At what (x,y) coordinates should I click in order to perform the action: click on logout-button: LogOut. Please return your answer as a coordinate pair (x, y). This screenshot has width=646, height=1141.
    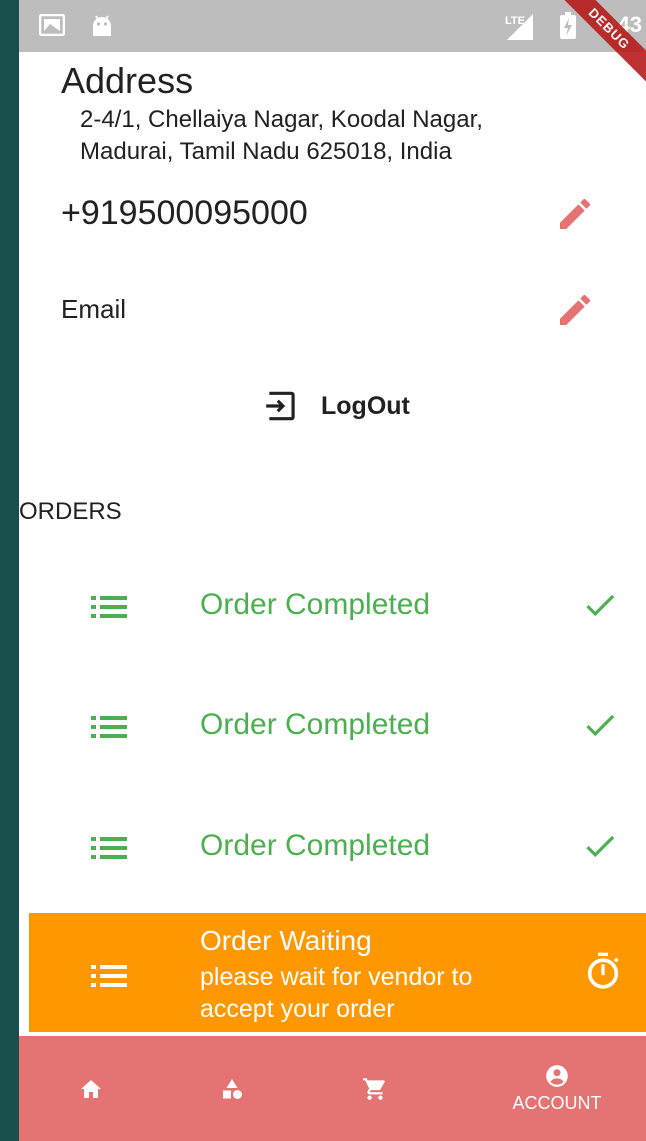
    Looking at the image, I should click on (336, 406).